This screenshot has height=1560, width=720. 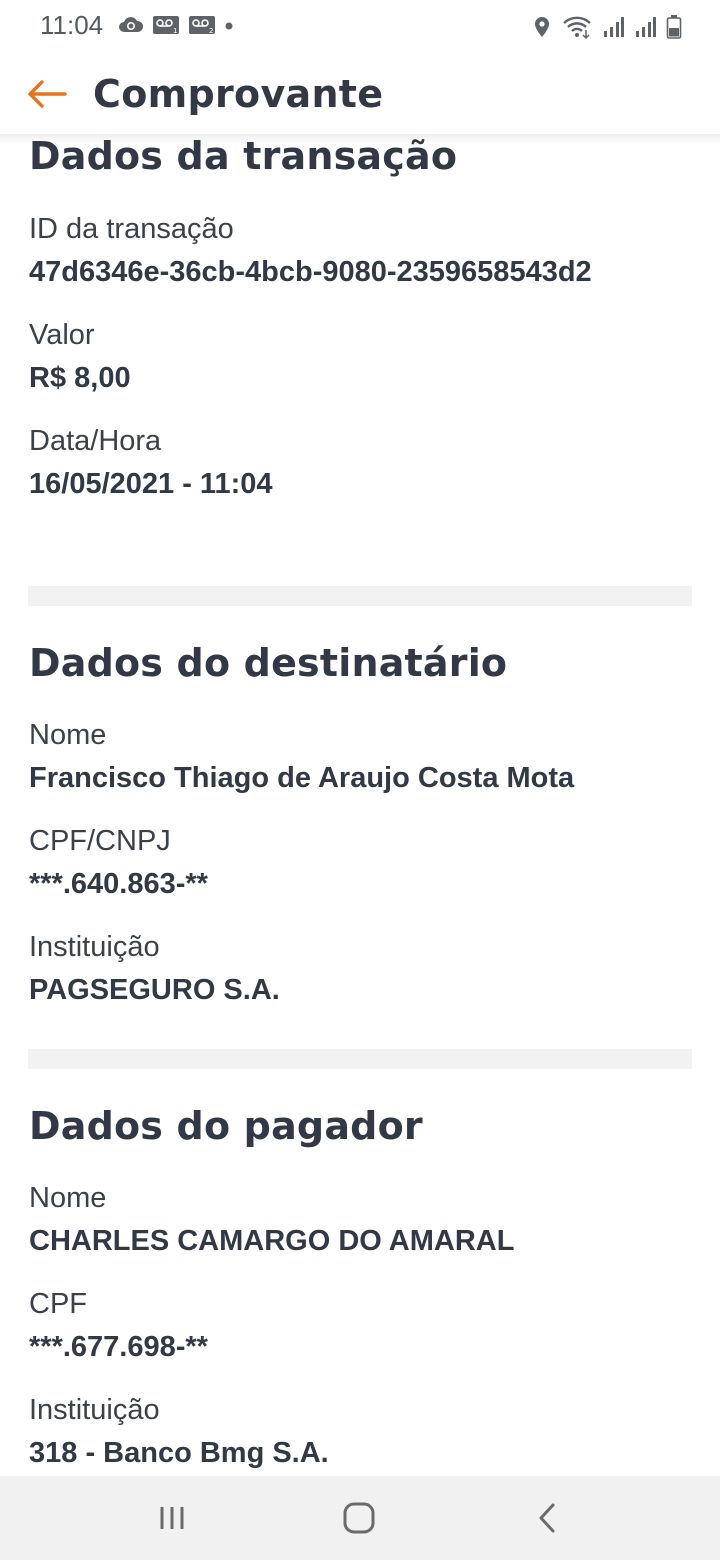 I want to click on battery-icon, so click(x=674, y=29).